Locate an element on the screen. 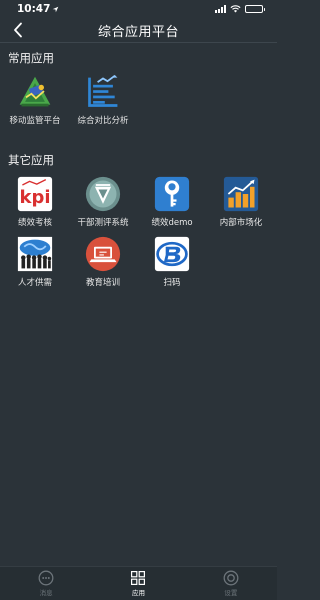  app-comparison-analysis: 综合对比分析 is located at coordinates (103, 100).